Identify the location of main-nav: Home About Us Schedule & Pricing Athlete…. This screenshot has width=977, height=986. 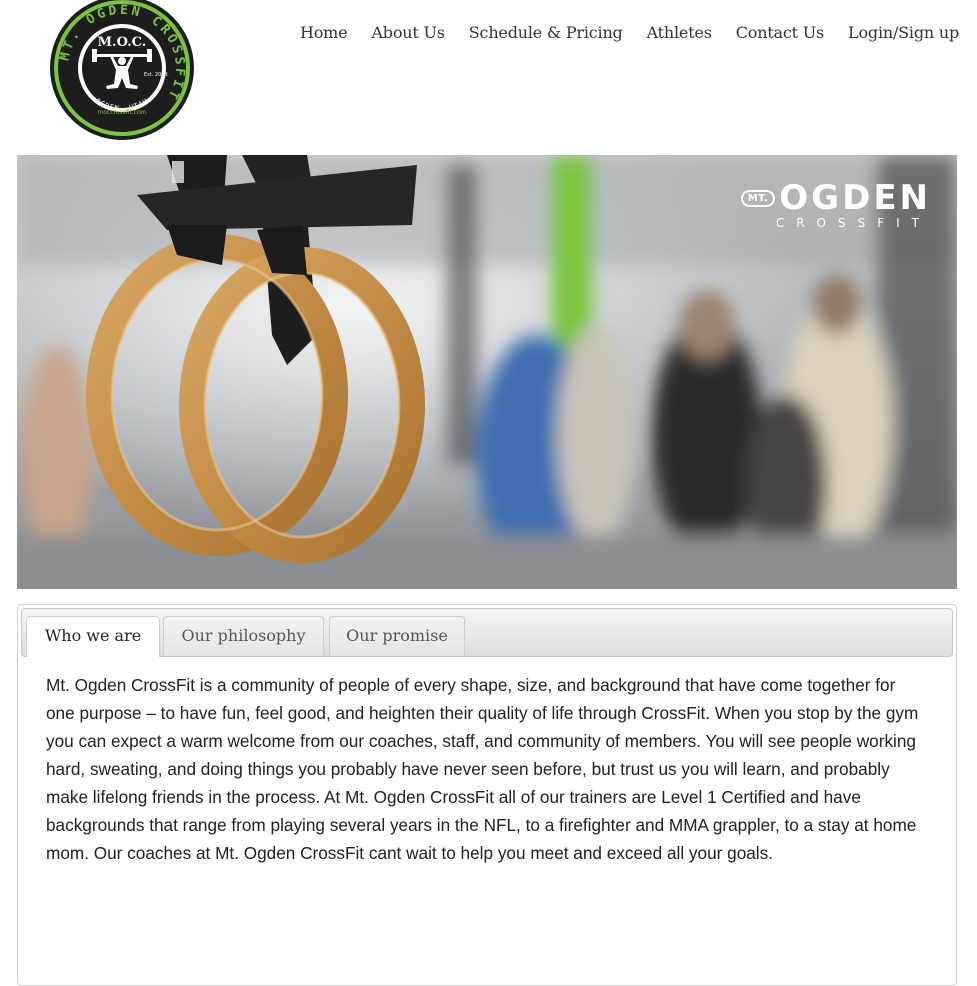
(635, 33).